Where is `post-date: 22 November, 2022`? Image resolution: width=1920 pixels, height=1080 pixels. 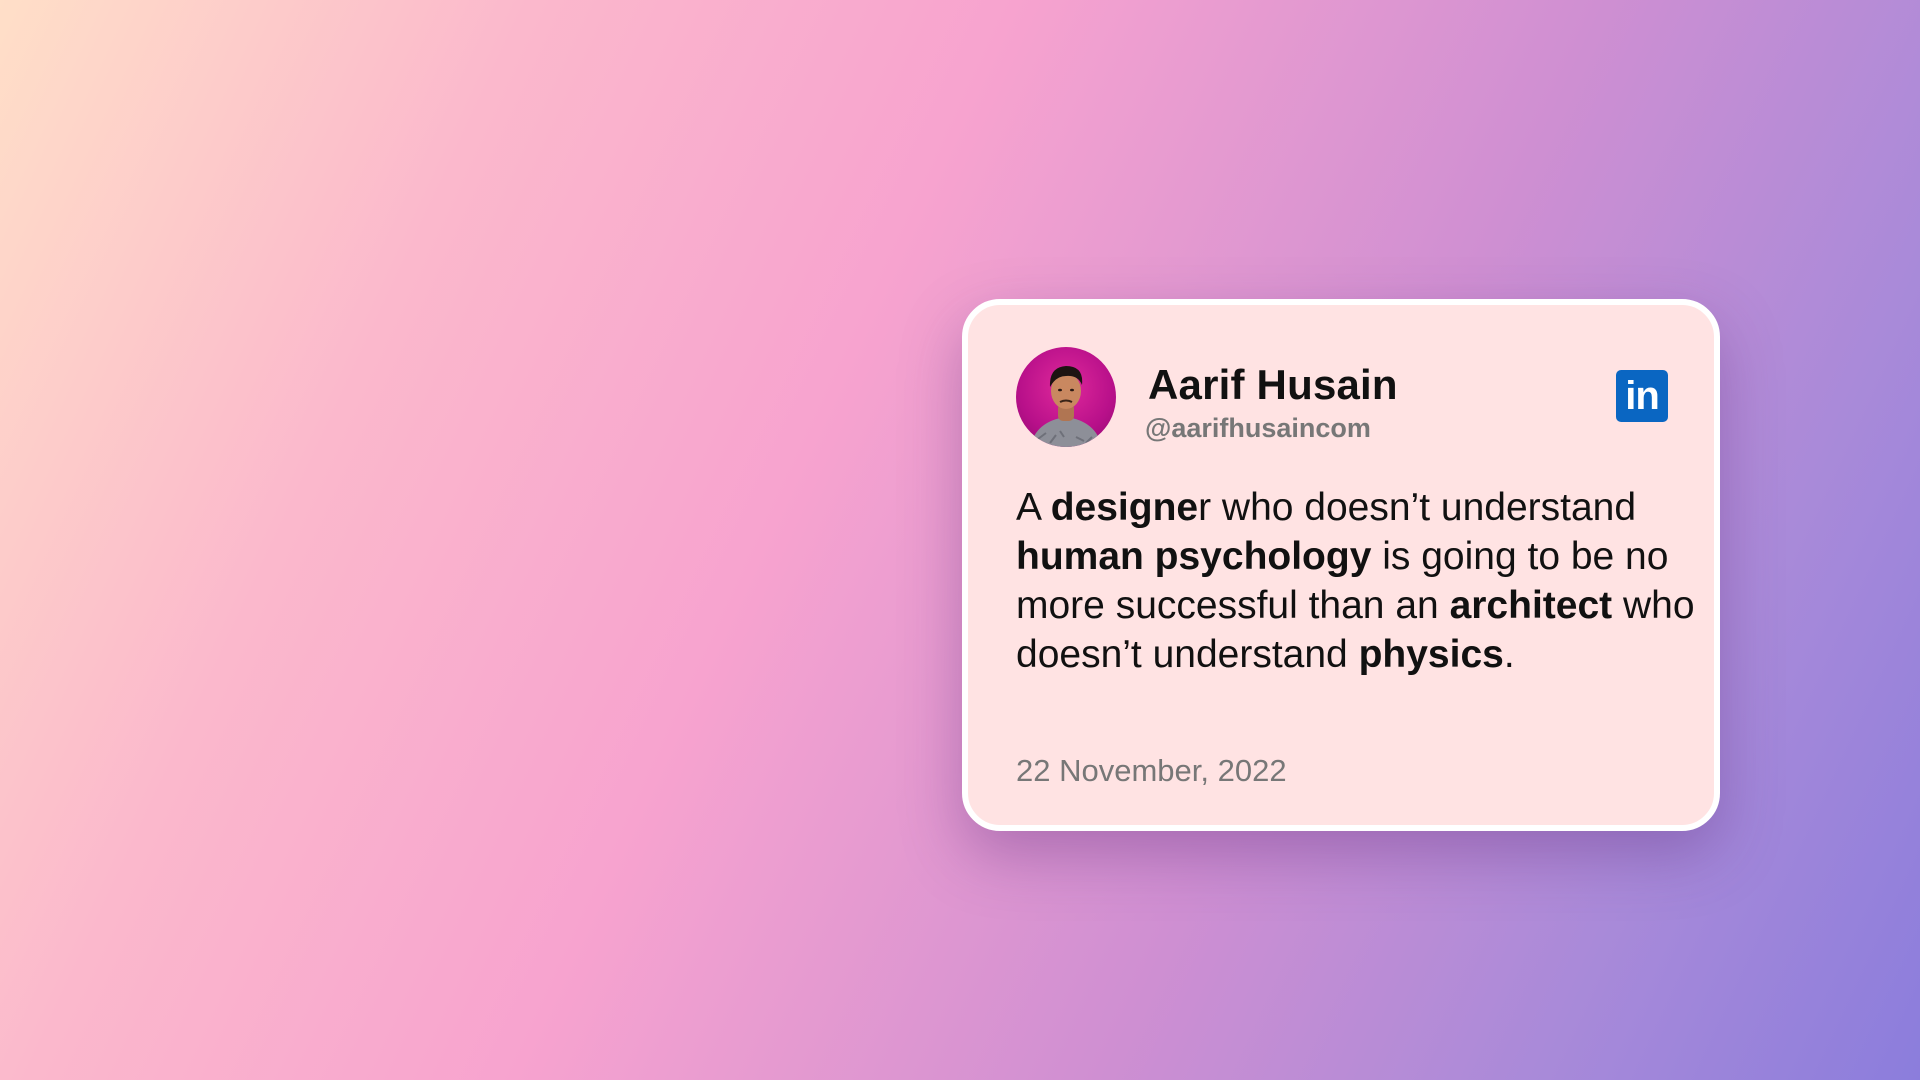 post-date: 22 November, 2022 is located at coordinates (1151, 770).